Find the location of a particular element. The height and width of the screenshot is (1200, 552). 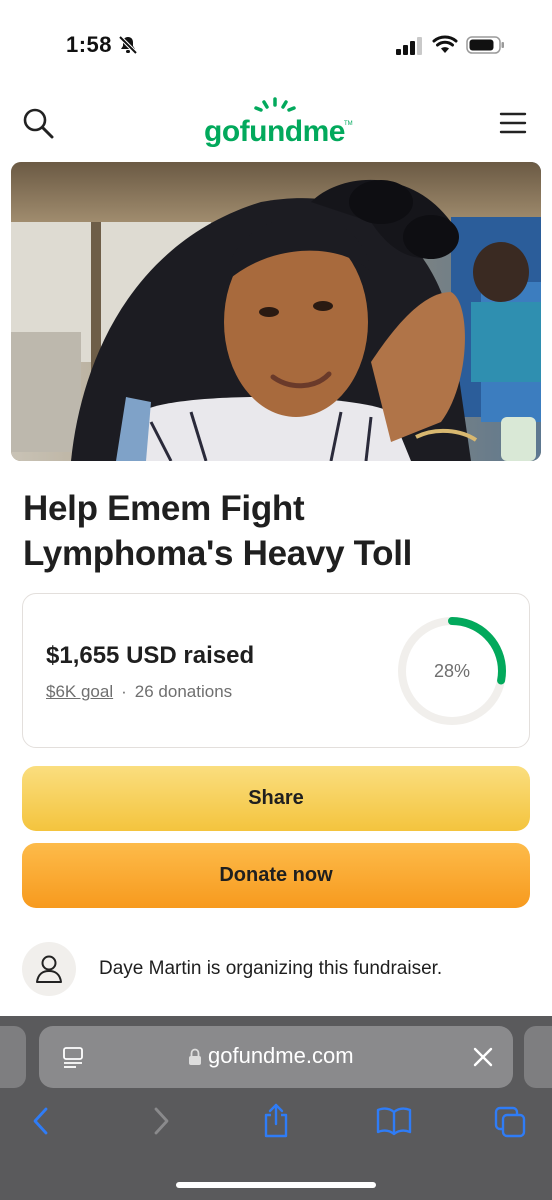

search-icon is located at coordinates (38, 123).